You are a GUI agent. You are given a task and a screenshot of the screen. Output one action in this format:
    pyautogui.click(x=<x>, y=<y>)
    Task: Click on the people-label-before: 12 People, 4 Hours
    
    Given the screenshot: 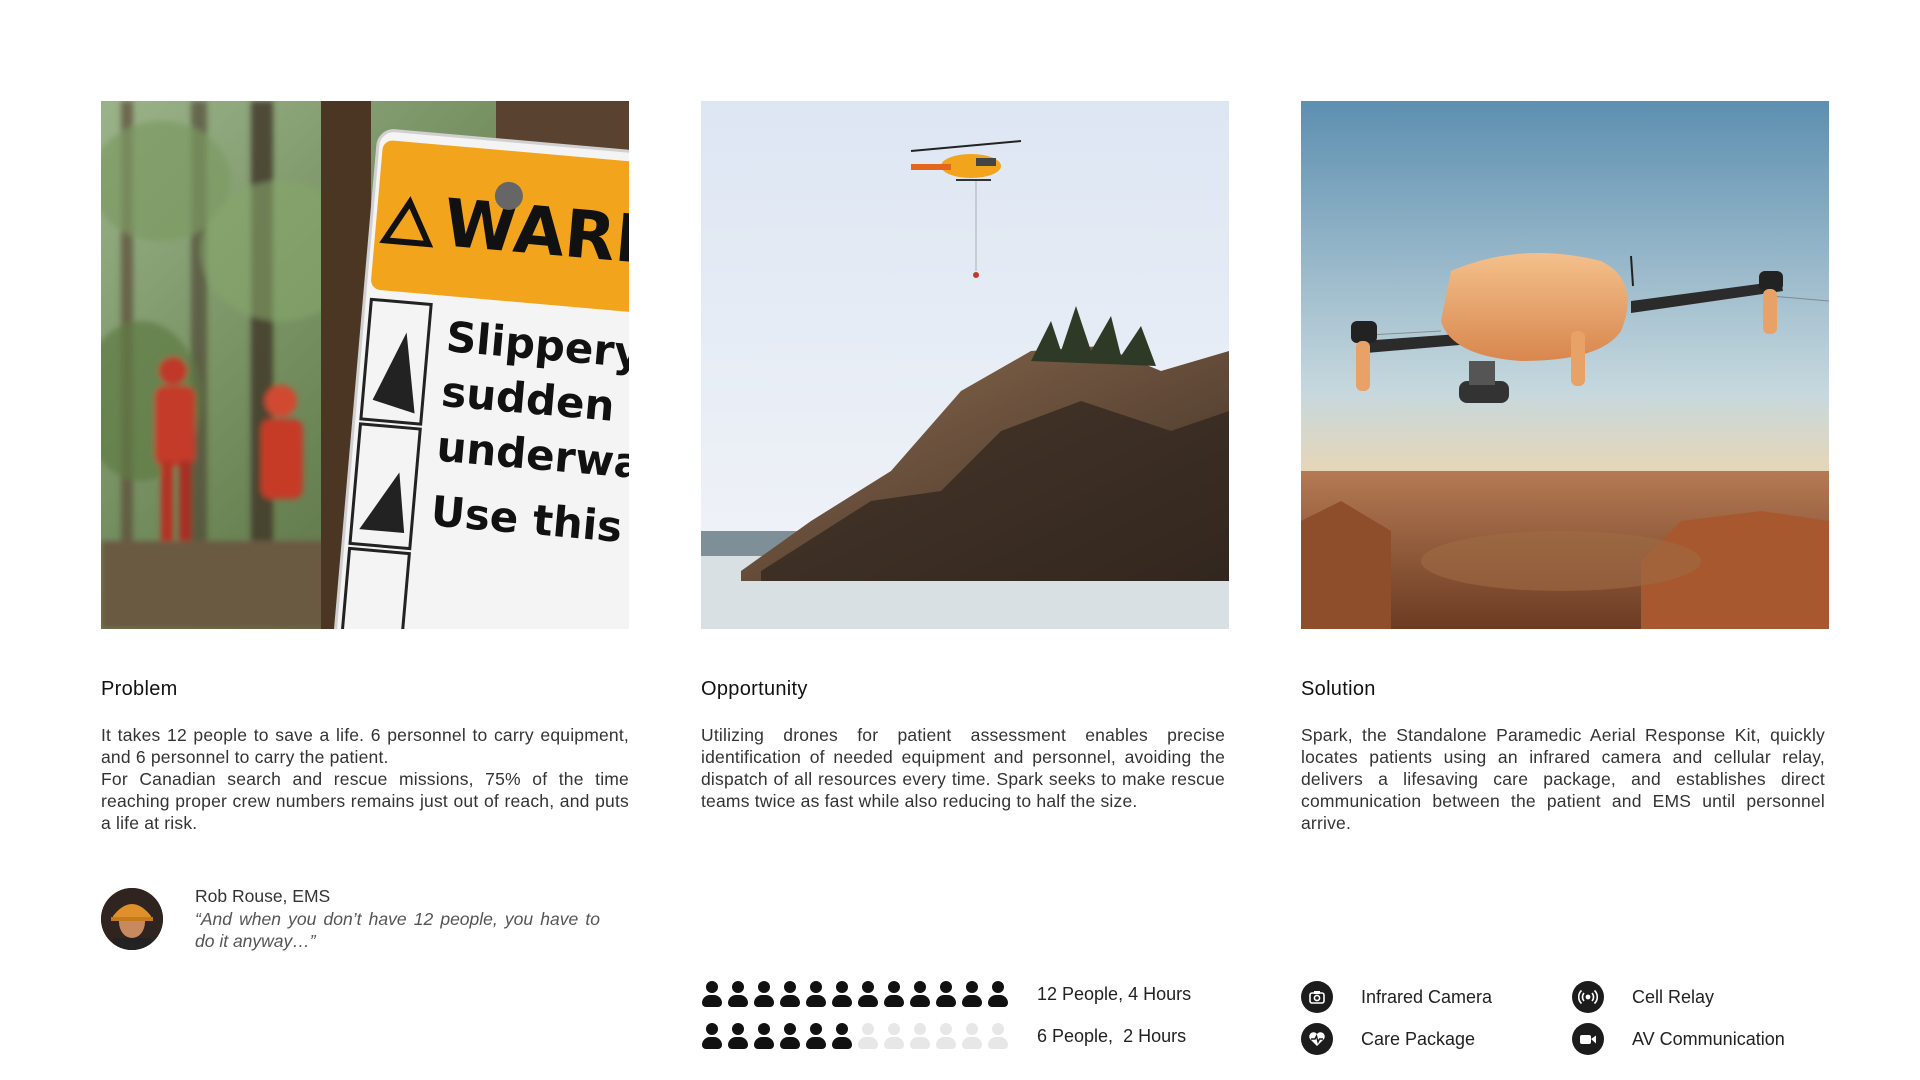 What is the action you would take?
    pyautogui.click(x=1114, y=994)
    